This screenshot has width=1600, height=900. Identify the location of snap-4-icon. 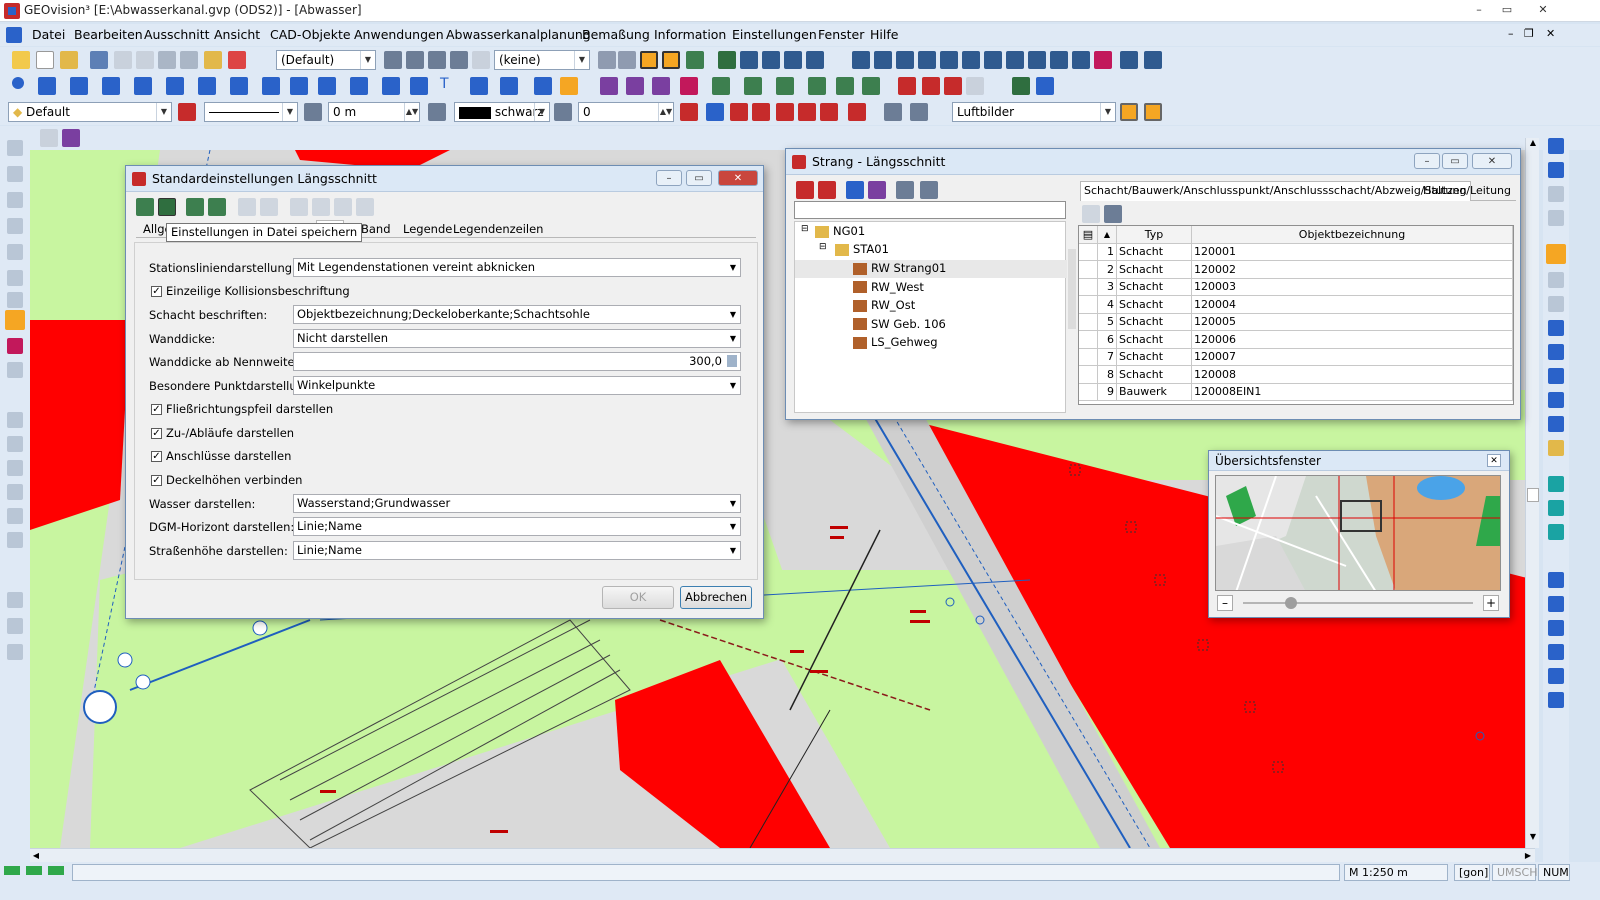
(1556, 652).